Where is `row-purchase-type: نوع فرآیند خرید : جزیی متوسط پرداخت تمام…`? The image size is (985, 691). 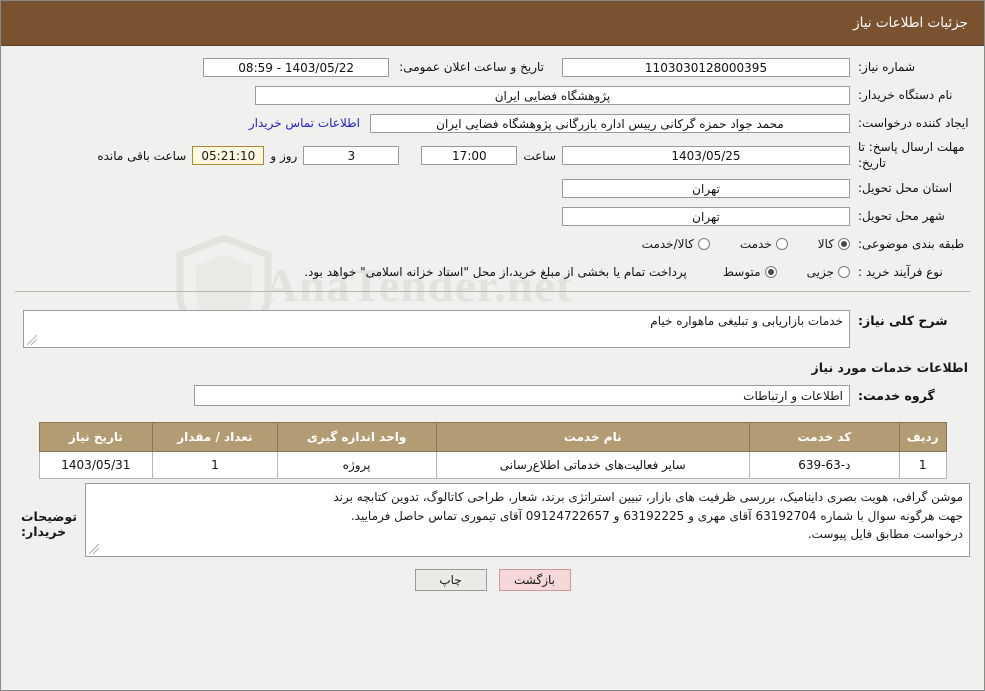 row-purchase-type: نوع فرآیند خرید : جزیی متوسط پرداخت تمام… is located at coordinates (492, 272).